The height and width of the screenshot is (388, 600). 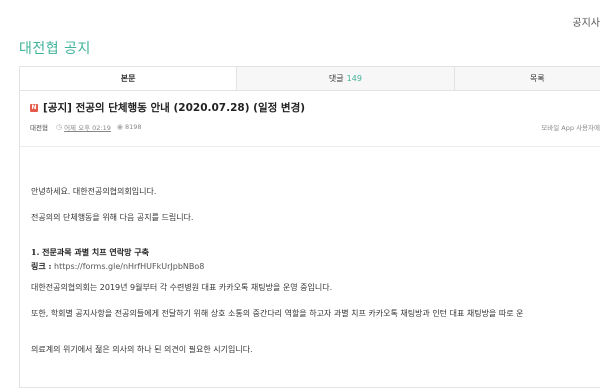 I want to click on post-date: 어제 오후 02:19, so click(x=87, y=128).